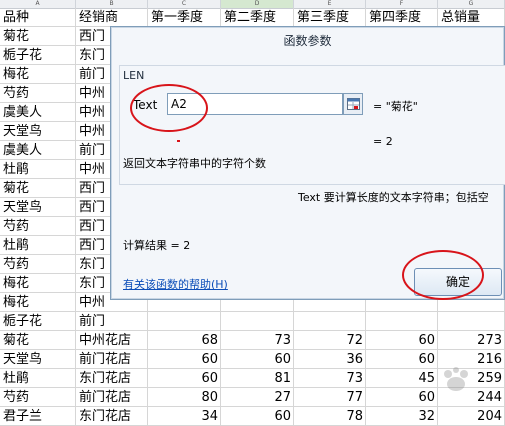 The width and height of the screenshot is (505, 426). I want to click on annotation-mark, so click(178, 141).